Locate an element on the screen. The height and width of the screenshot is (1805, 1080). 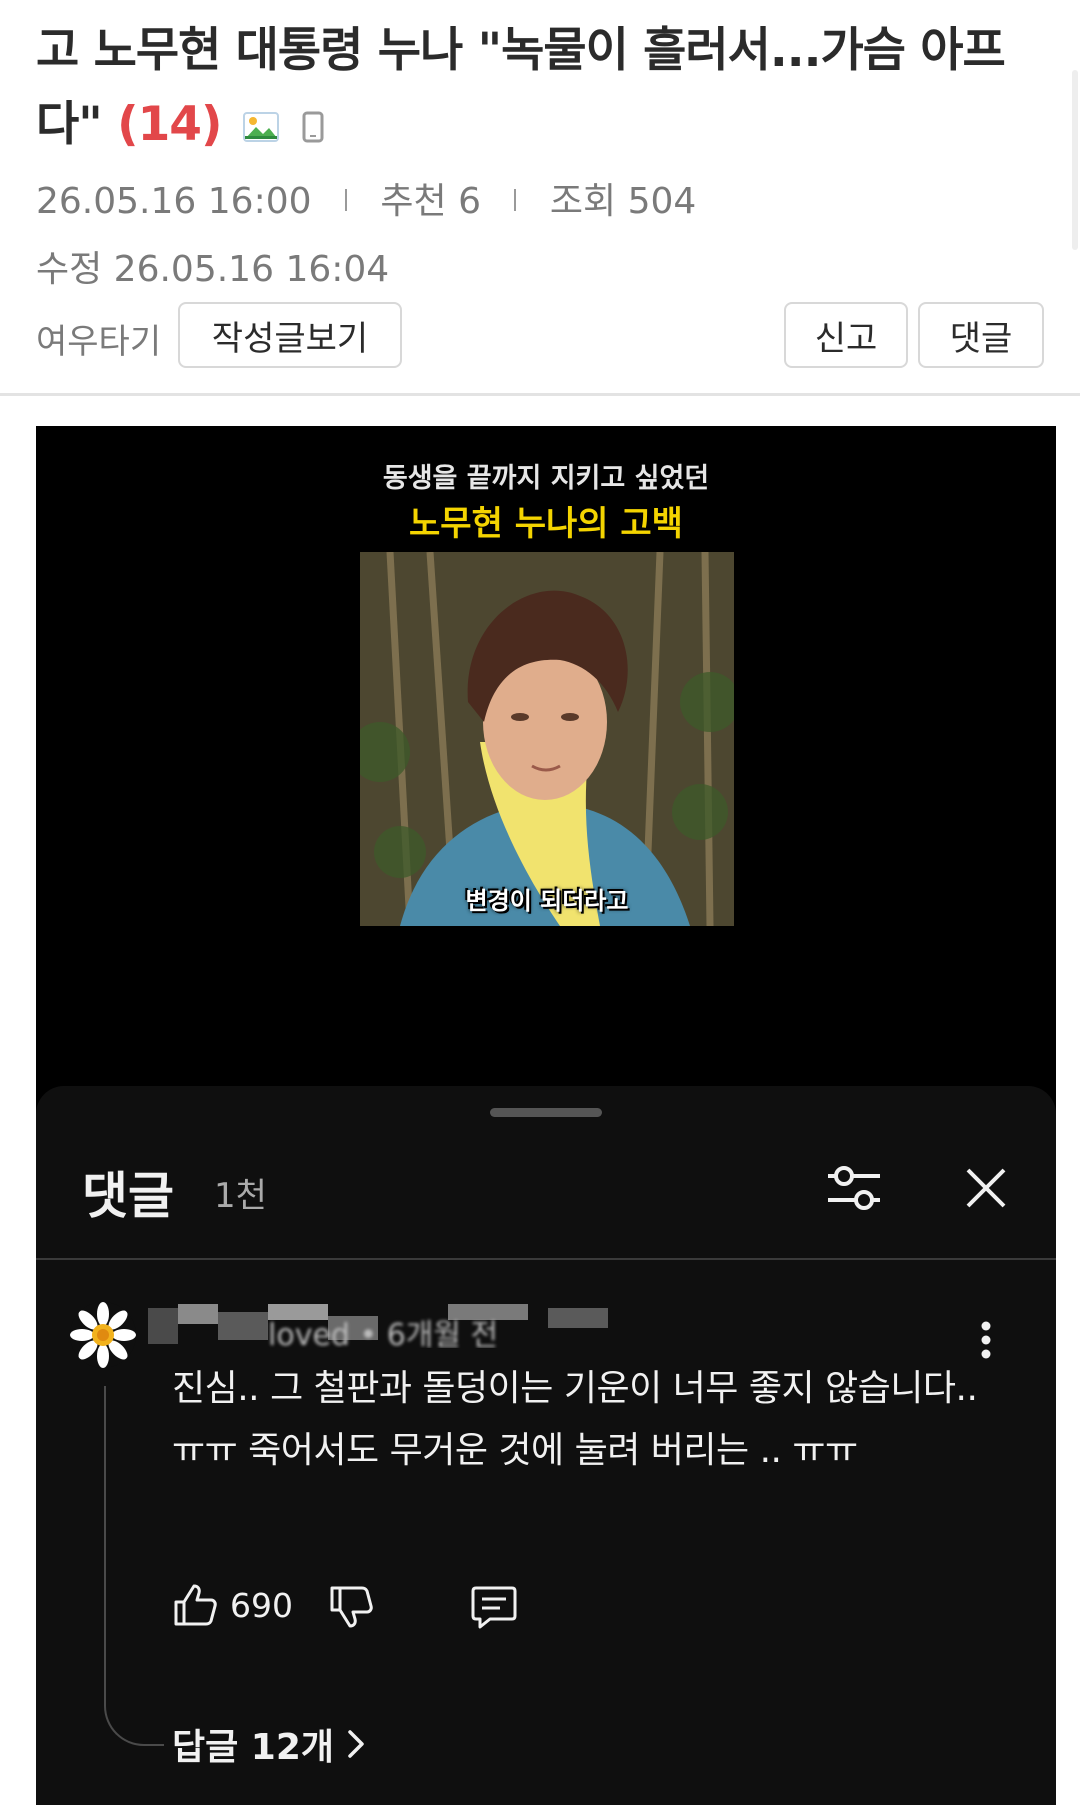
daisy-icon is located at coordinates (103, 1335).